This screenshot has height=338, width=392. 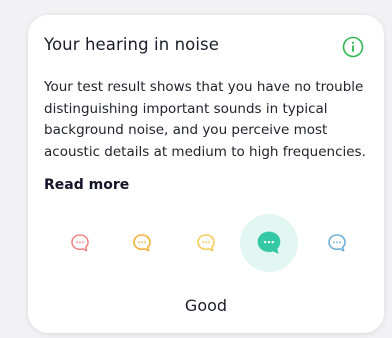 I want to click on selected-rating, so click(x=269, y=243).